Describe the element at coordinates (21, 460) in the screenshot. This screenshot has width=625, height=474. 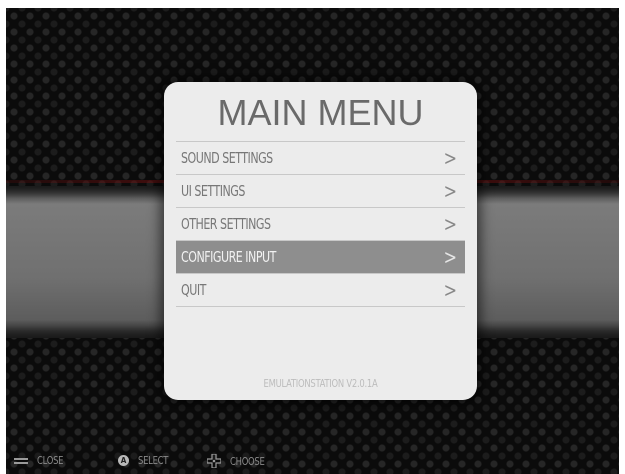
I see `start-button-icon` at that location.